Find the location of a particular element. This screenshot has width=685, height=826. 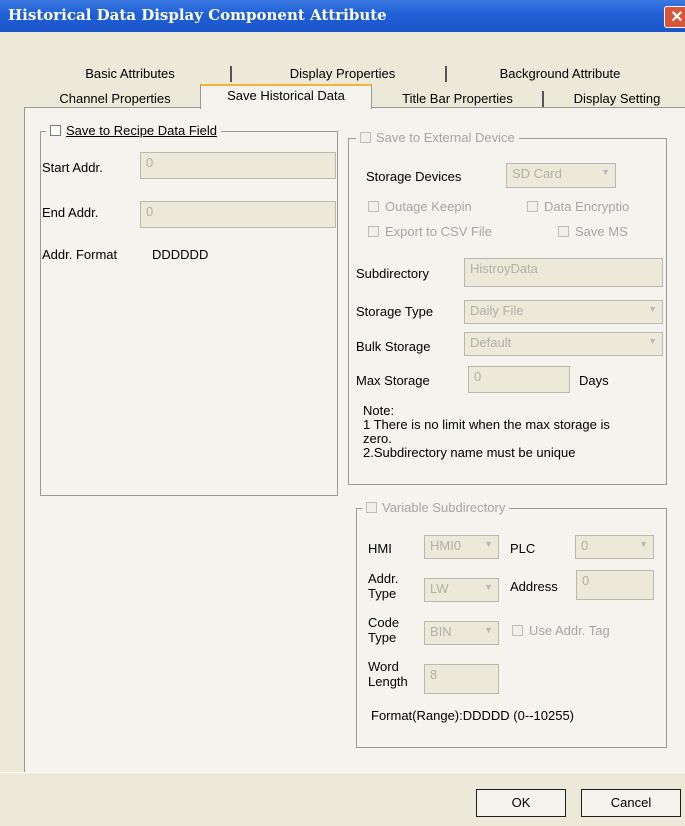

recipe-checkbox is located at coordinates (55, 130).